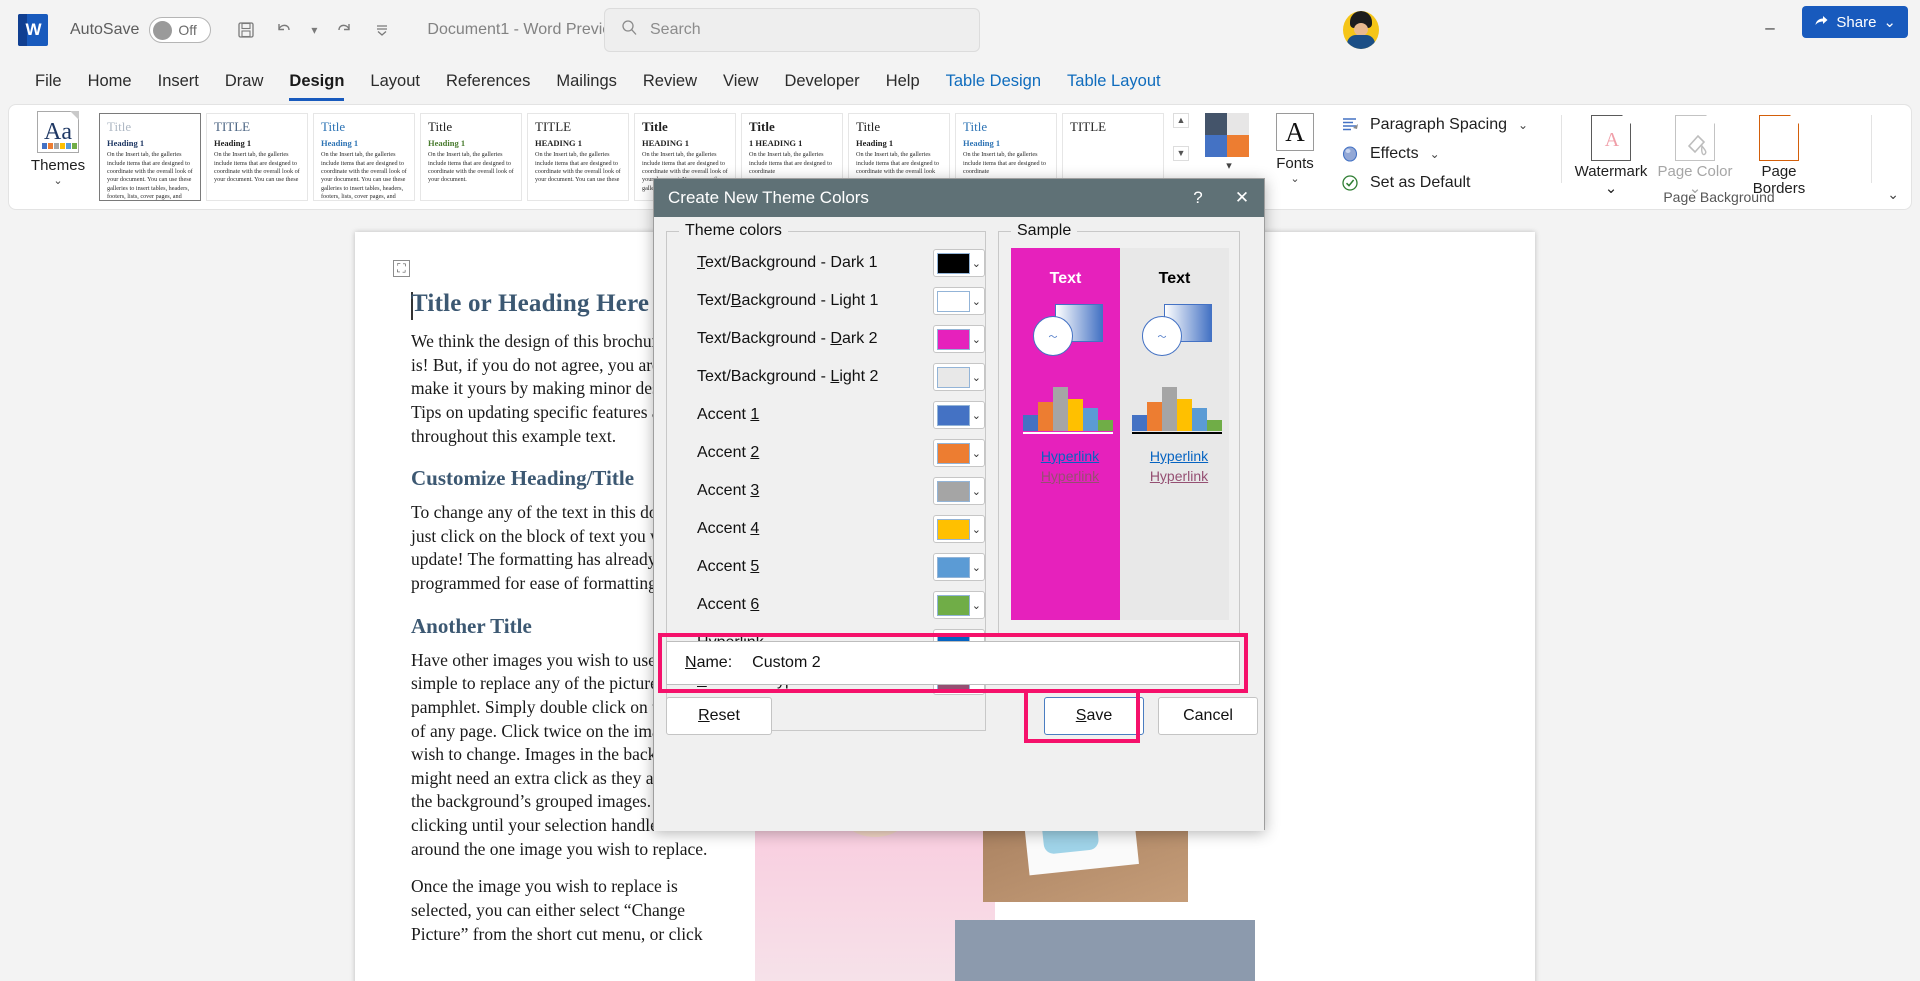 This screenshot has height=981, width=1920. Describe the element at coordinates (728, 452) in the screenshot. I see `theme-color-label-accent-2: Accent 2` at that location.